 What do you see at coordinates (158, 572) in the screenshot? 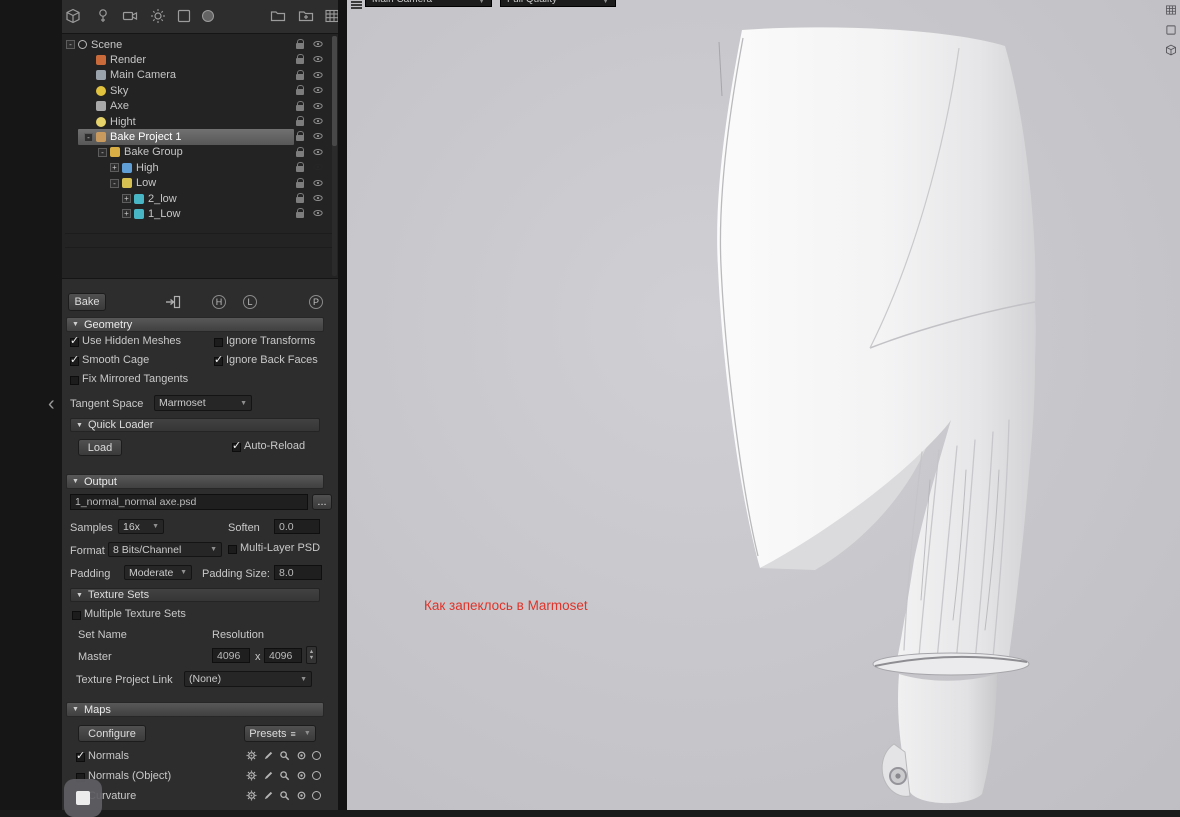
I see `padding-dropdown: Moderate ▼` at bounding box center [158, 572].